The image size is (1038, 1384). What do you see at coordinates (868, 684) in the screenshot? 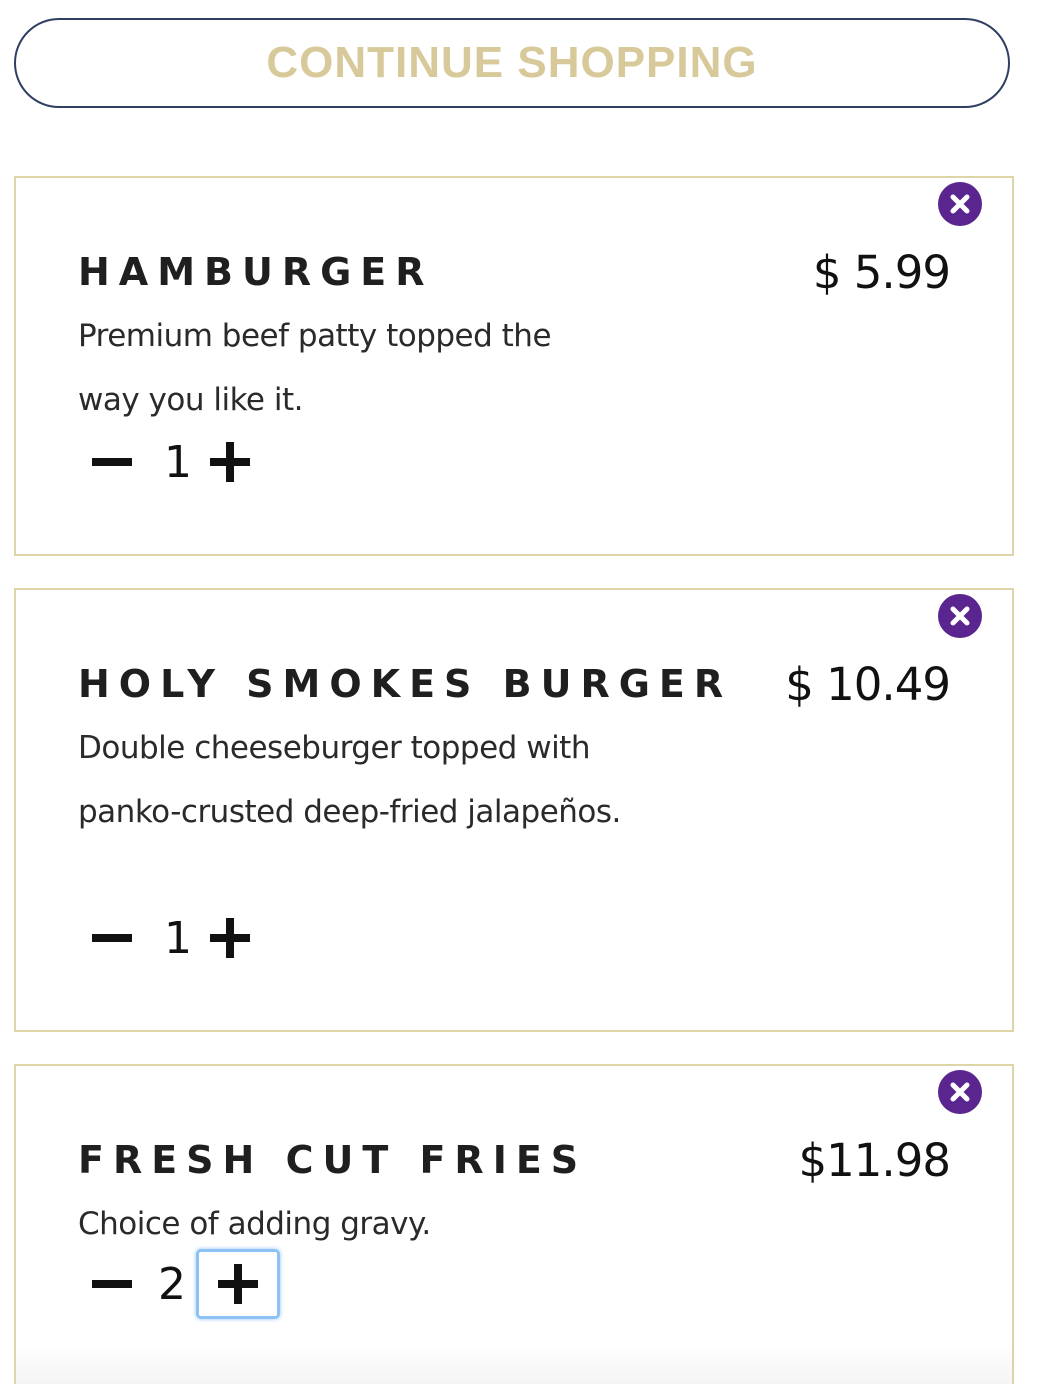
I see `item-price: $ 10.49` at bounding box center [868, 684].